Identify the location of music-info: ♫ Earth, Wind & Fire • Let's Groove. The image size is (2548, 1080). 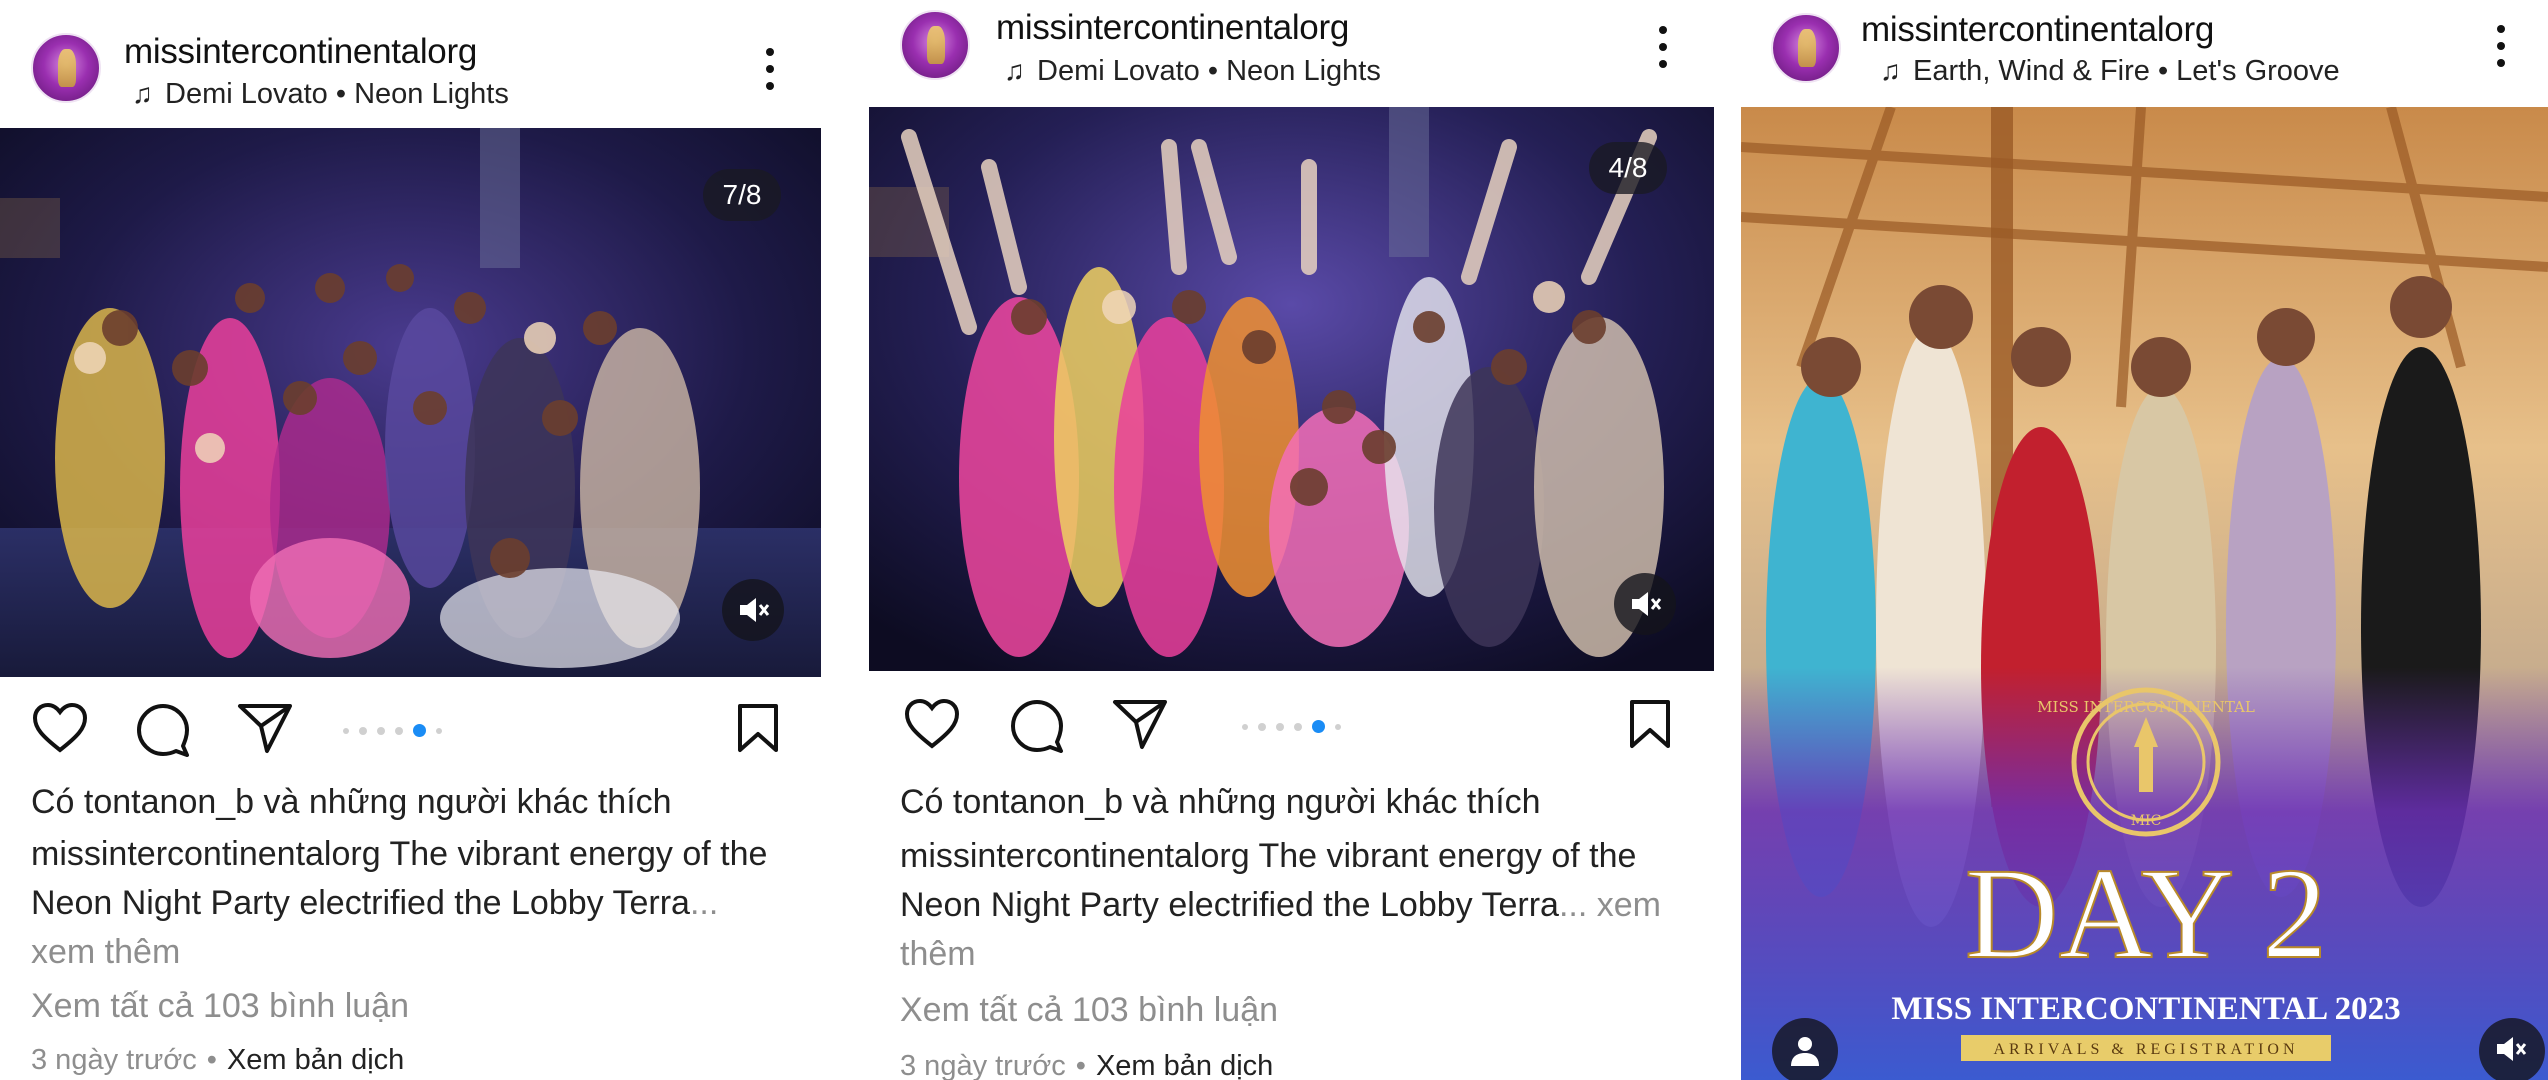
(2110, 71).